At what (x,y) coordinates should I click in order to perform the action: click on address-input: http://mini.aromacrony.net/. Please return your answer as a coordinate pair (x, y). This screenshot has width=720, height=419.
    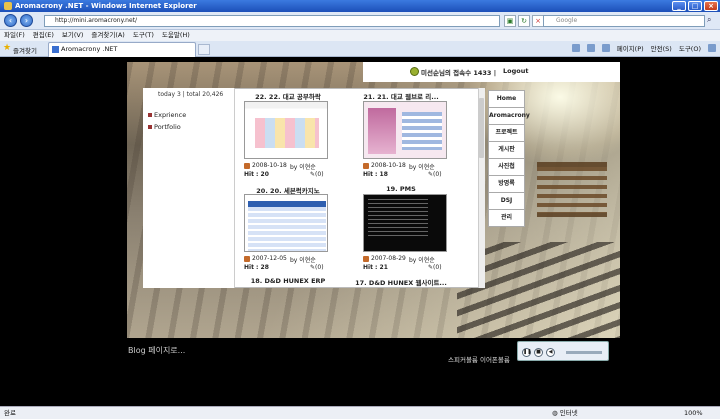
    Looking at the image, I should click on (272, 21).